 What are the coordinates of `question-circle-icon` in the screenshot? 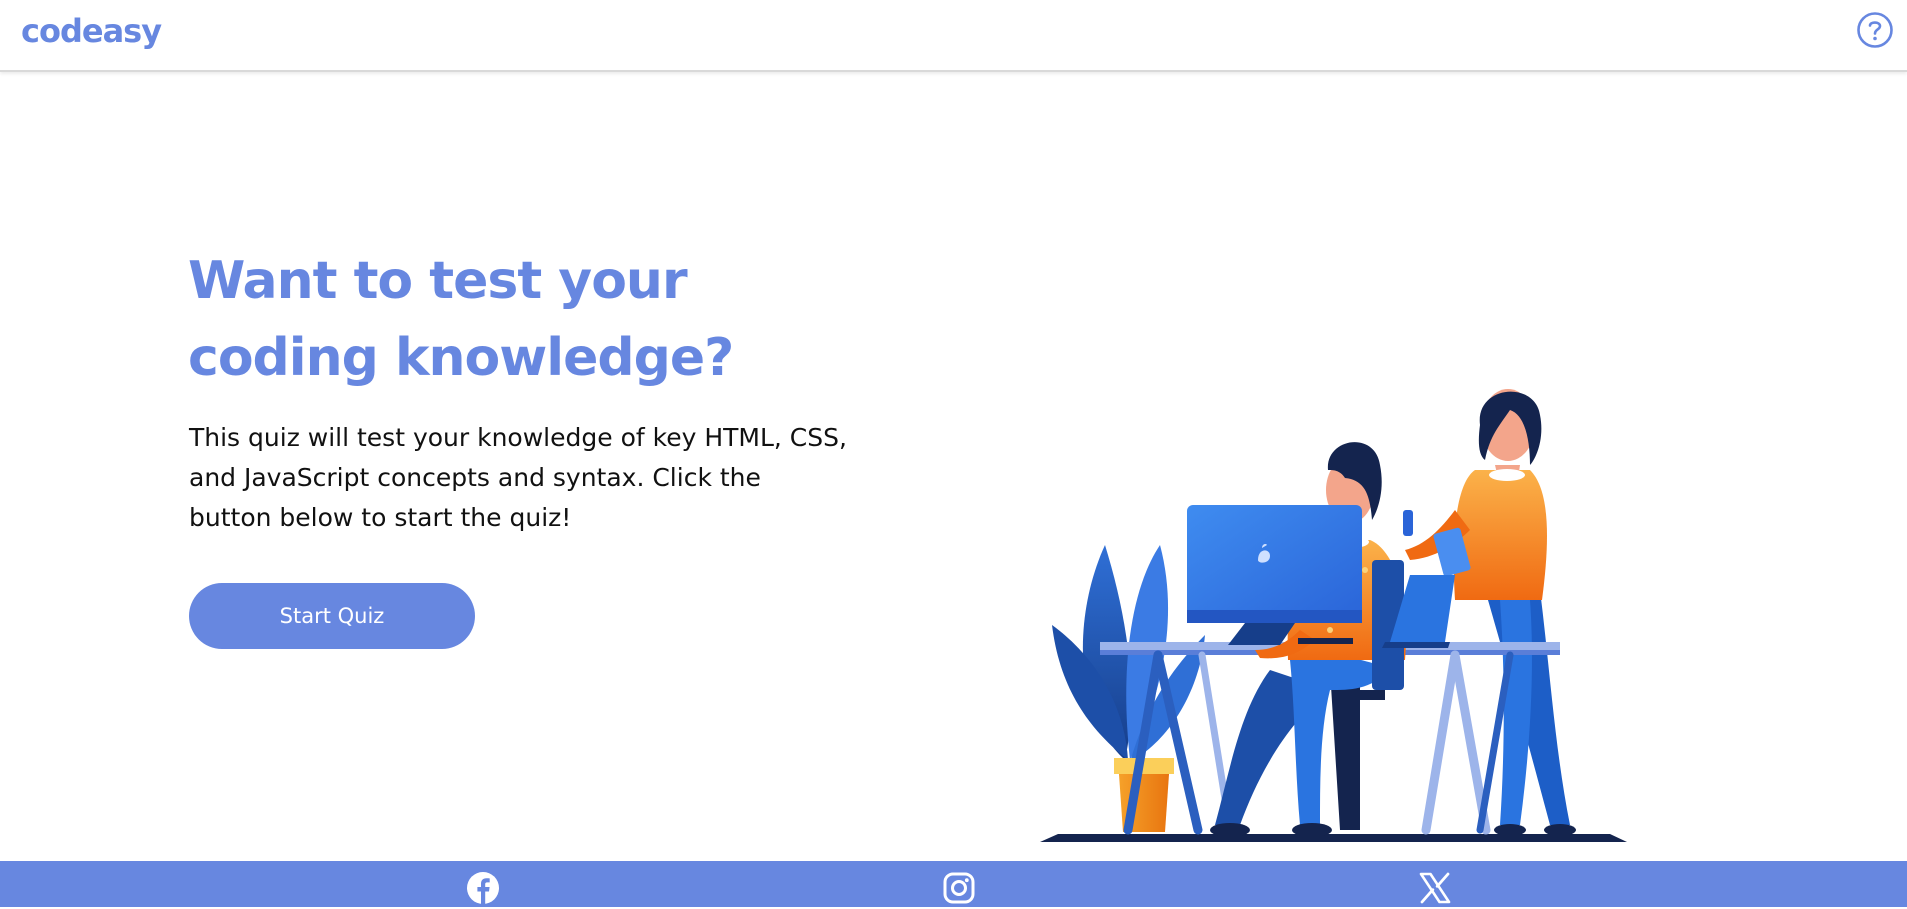 It's located at (1875, 30).